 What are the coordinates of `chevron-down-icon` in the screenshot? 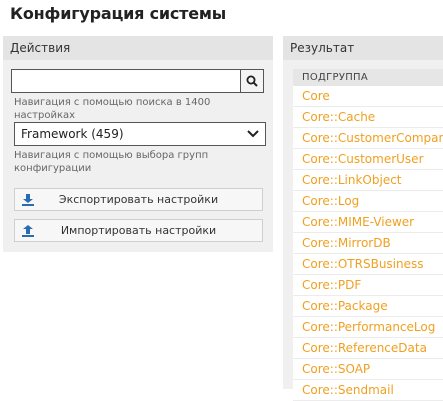 It's located at (253, 134).